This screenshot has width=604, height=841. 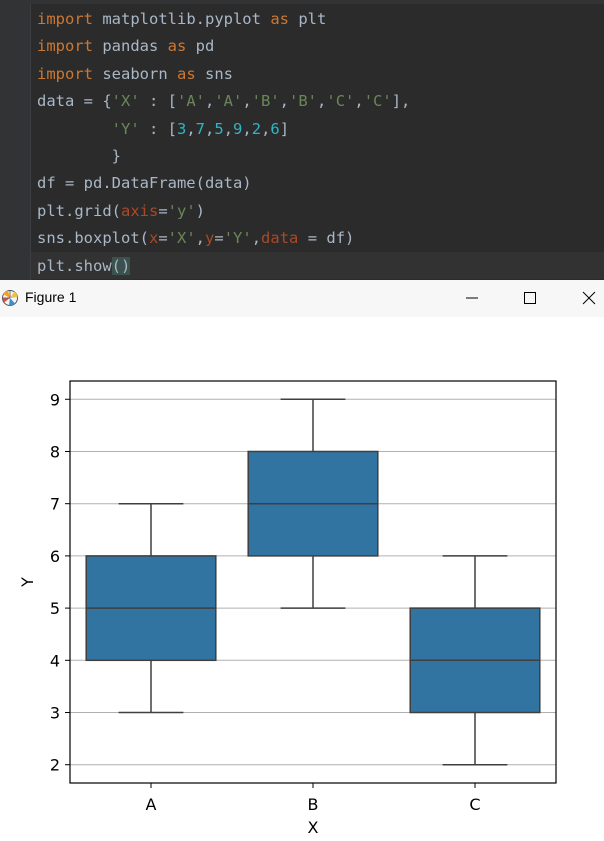 I want to click on close-button, so click(x=585, y=298).